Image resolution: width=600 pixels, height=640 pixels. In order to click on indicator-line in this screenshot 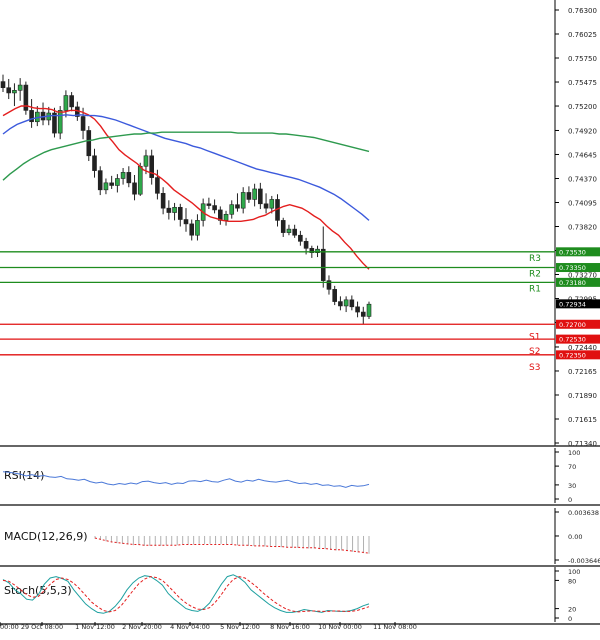, I will do `click(186, 479)`.